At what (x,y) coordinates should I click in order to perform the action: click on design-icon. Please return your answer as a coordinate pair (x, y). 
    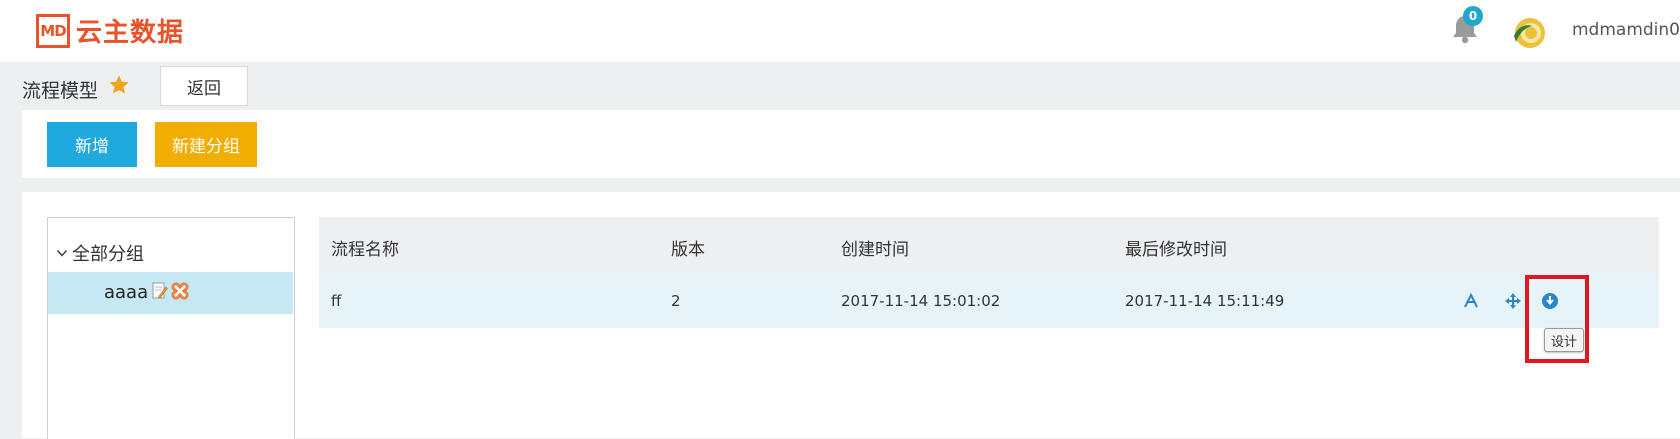
    Looking at the image, I should click on (1471, 301).